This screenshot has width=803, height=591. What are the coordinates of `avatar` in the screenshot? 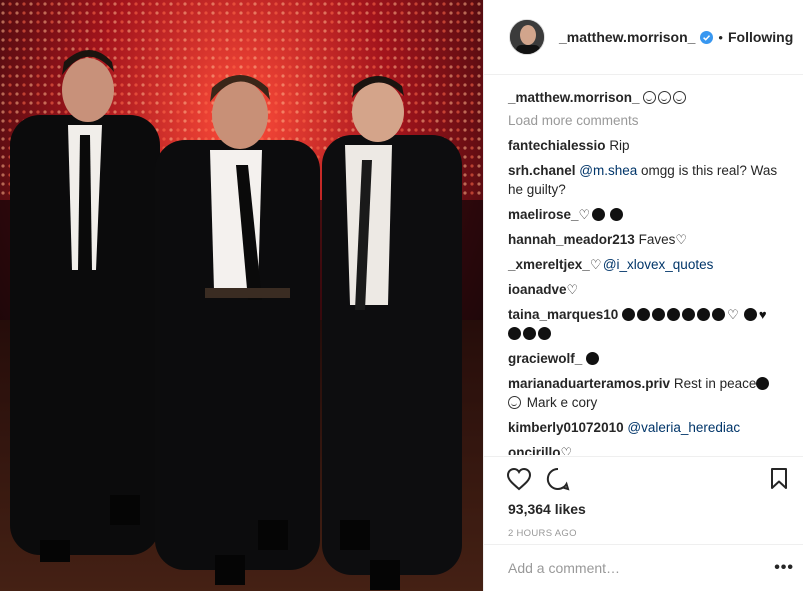 It's located at (527, 37).